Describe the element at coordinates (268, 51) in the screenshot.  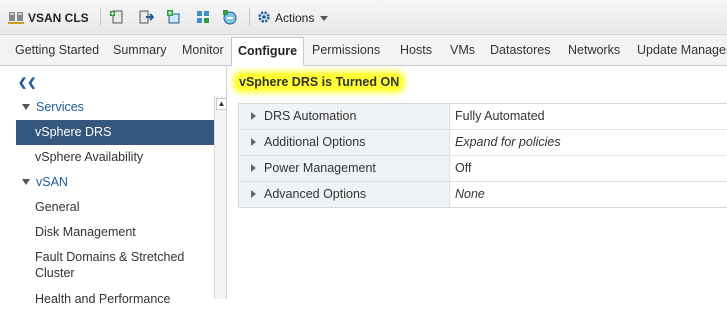
I see `tab-configure: Configure` at that location.